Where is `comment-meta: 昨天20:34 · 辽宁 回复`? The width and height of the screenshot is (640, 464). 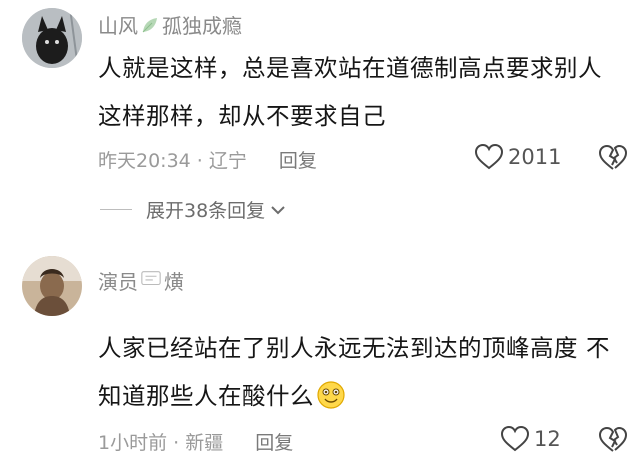
comment-meta: 昨天20:34 · 辽宁 回复 is located at coordinates (207, 159).